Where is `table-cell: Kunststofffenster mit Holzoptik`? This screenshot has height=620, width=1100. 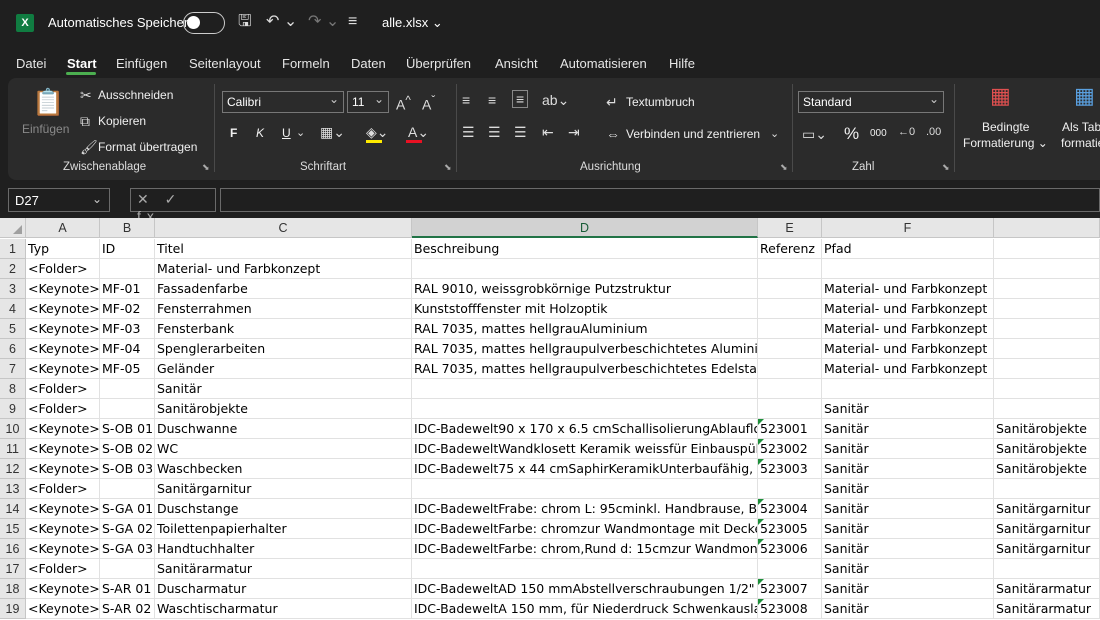 table-cell: Kunststofffenster mit Holzoptik is located at coordinates (585, 309).